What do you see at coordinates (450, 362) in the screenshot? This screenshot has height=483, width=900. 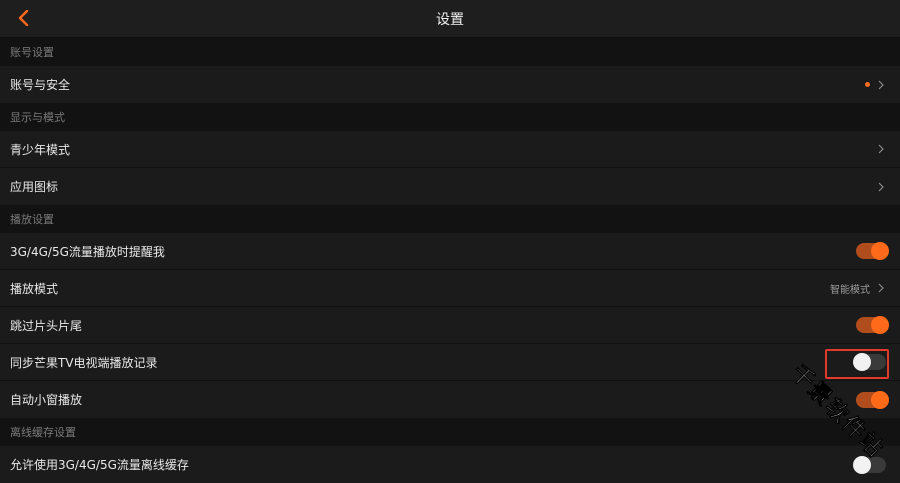 I see `row-sync-tv: 同步芒果TV电视端播放记录` at bounding box center [450, 362].